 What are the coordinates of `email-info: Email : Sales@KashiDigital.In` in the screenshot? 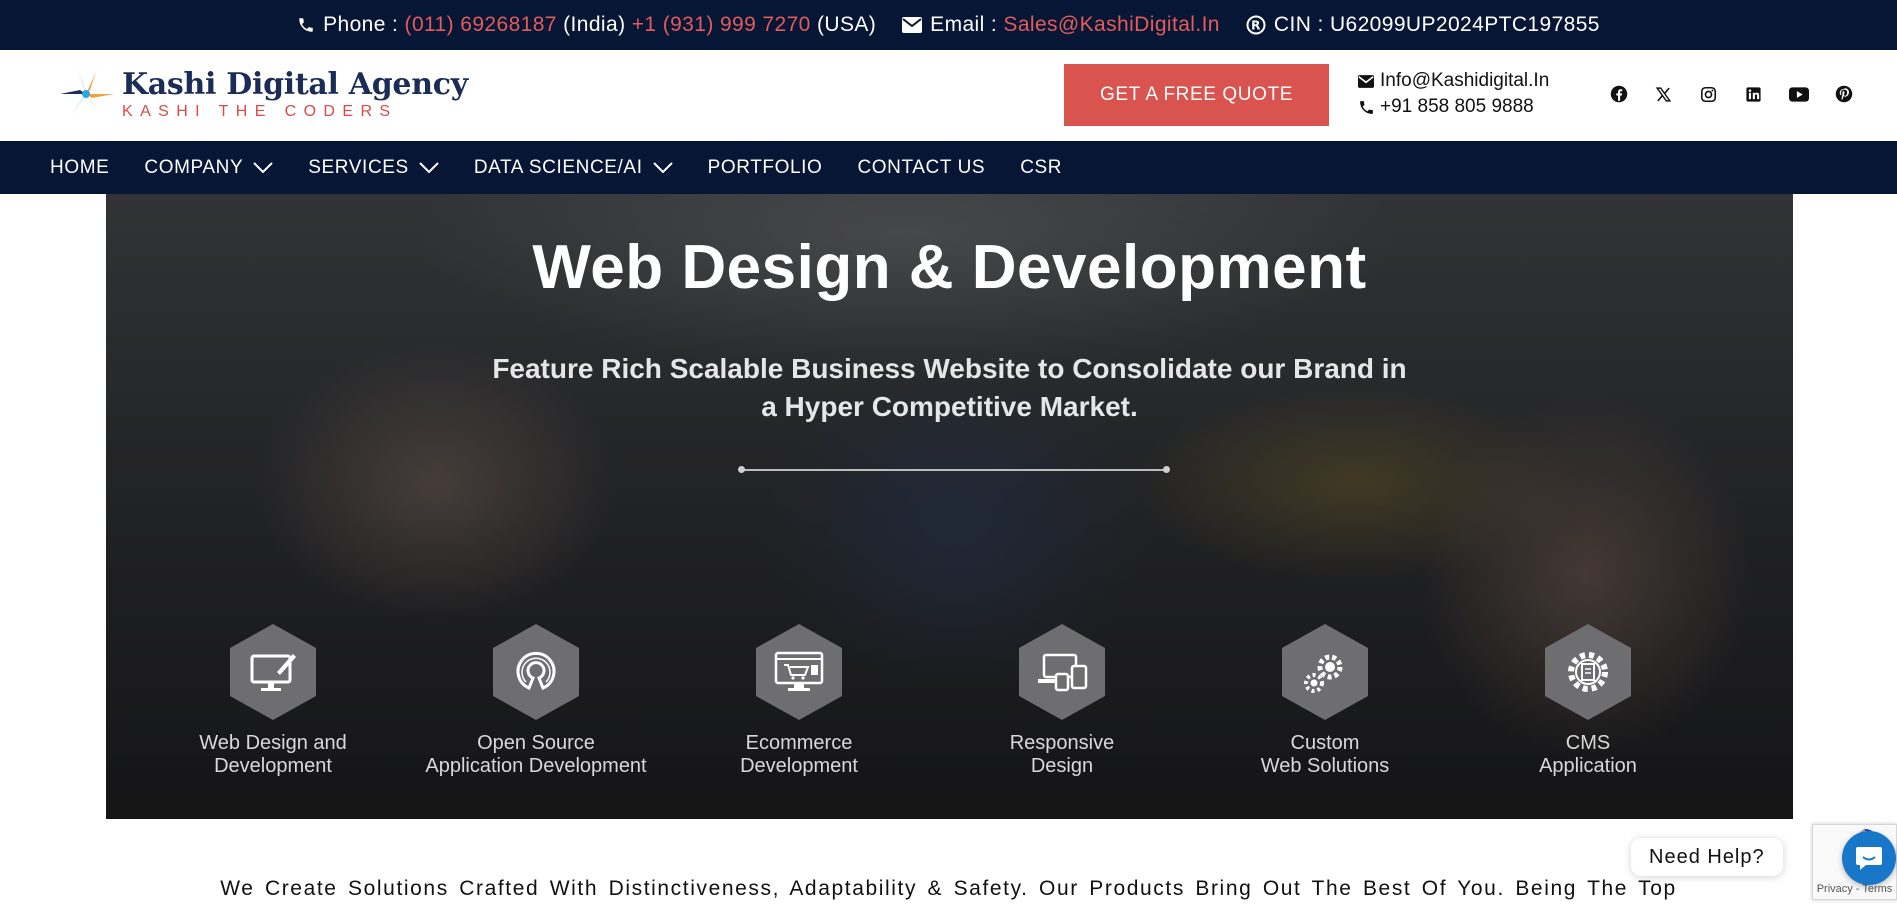 It's located at (1061, 25).